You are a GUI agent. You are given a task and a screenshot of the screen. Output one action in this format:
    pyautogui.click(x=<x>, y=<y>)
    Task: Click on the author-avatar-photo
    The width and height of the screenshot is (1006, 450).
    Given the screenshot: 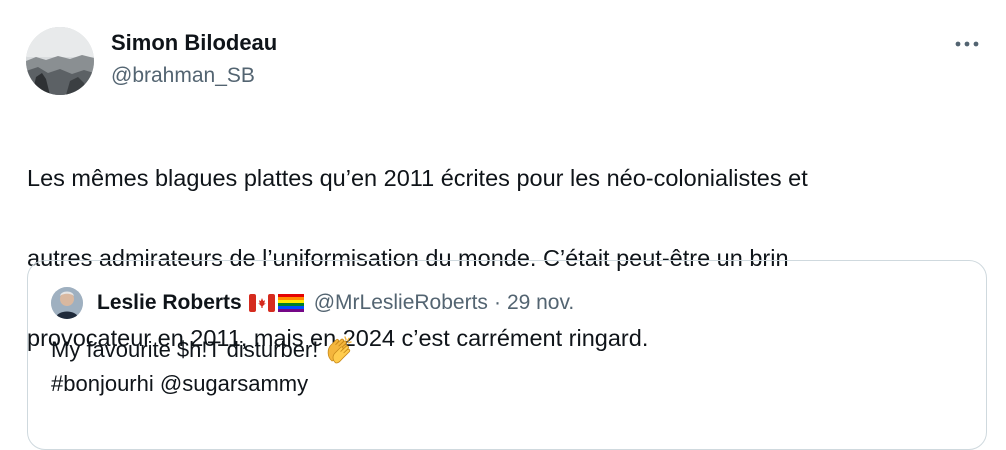 What is the action you would take?
    pyautogui.click(x=60, y=61)
    